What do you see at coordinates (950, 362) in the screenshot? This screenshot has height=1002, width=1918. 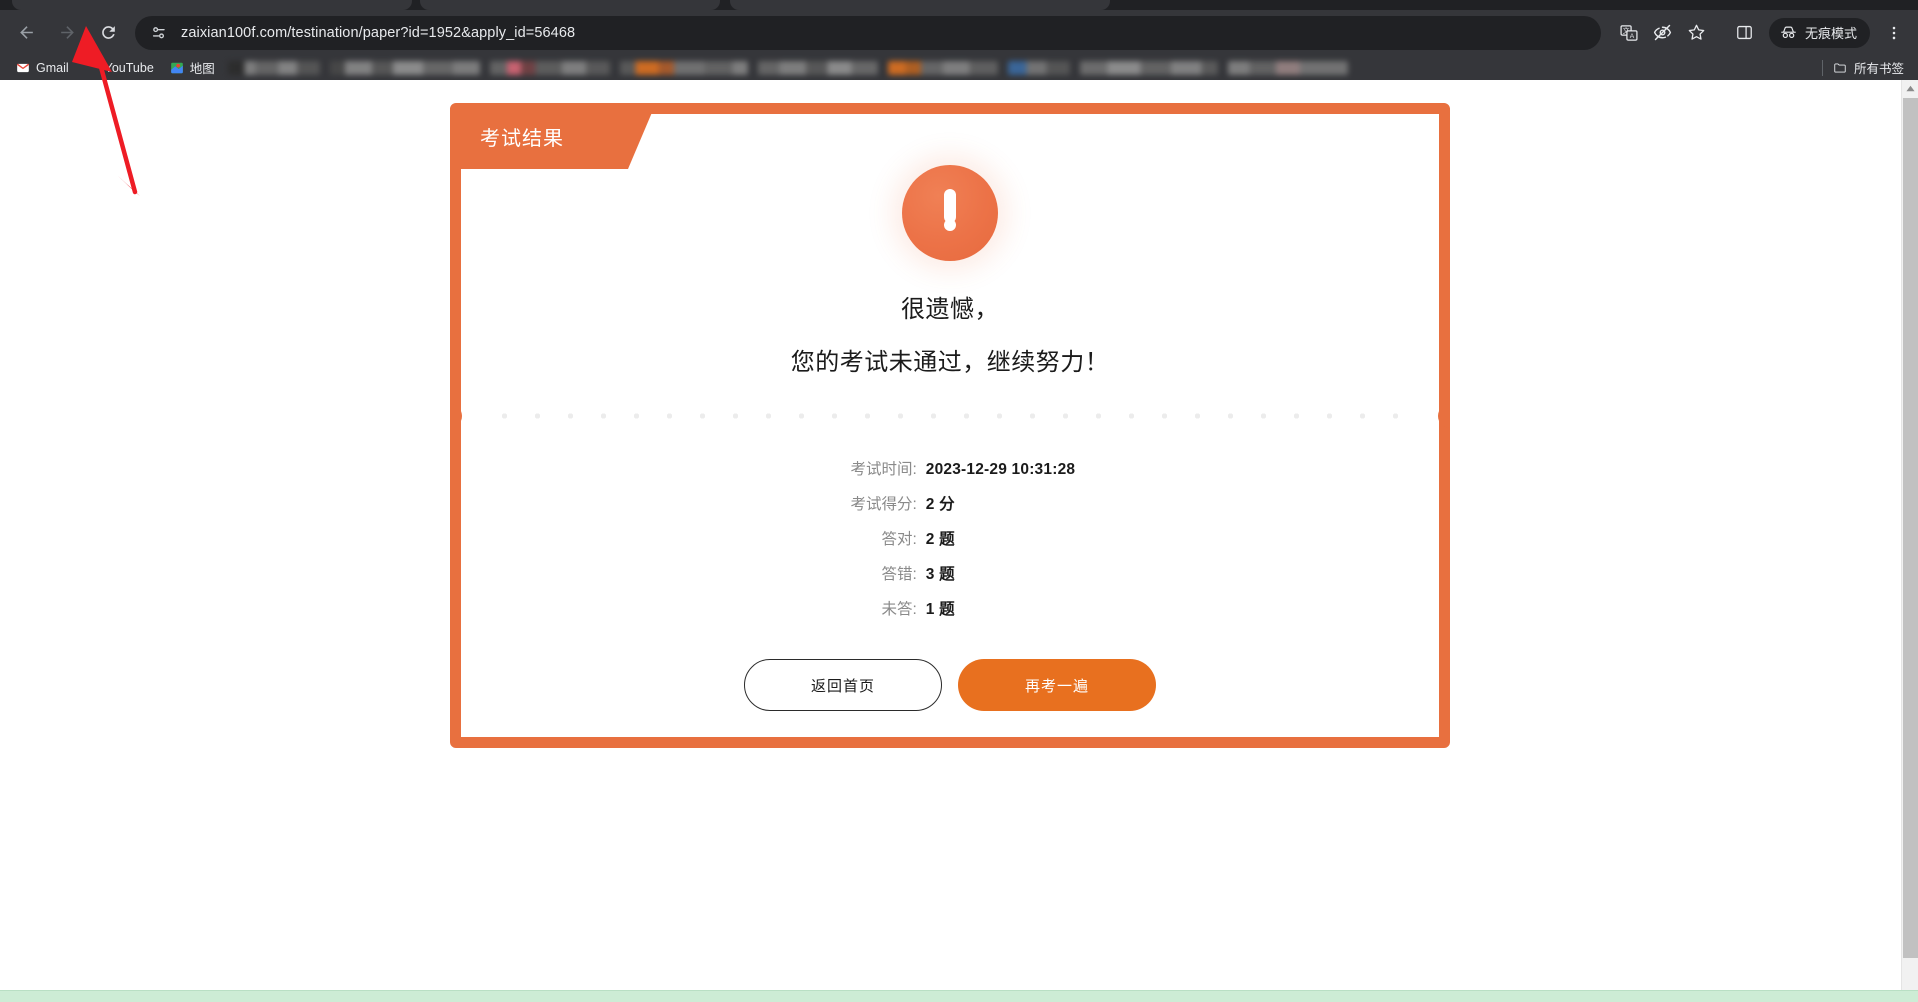 I see `result-message-line2: 您的考试未通过，继续努力！` at bounding box center [950, 362].